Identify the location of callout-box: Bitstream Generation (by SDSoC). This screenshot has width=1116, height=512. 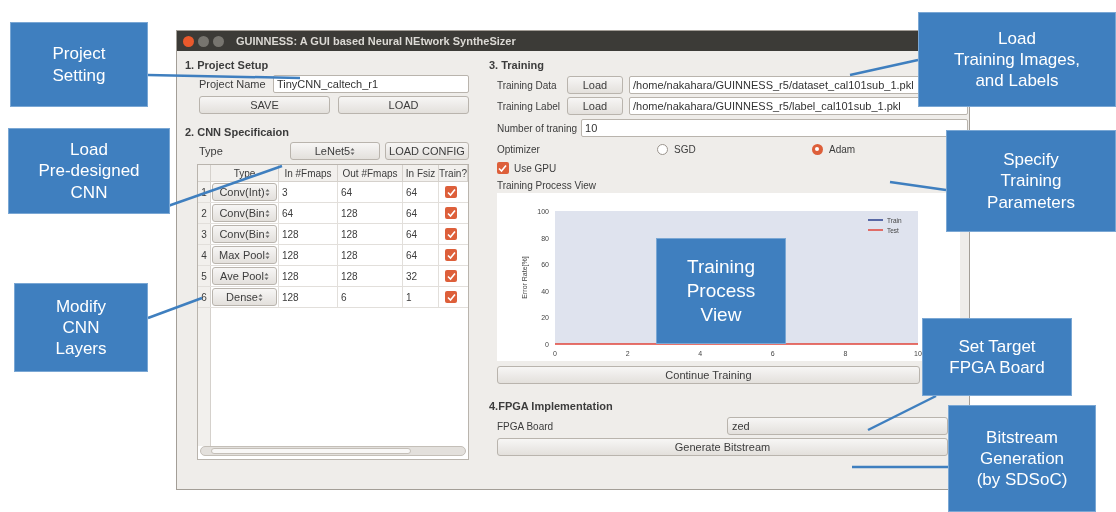
(1022, 458).